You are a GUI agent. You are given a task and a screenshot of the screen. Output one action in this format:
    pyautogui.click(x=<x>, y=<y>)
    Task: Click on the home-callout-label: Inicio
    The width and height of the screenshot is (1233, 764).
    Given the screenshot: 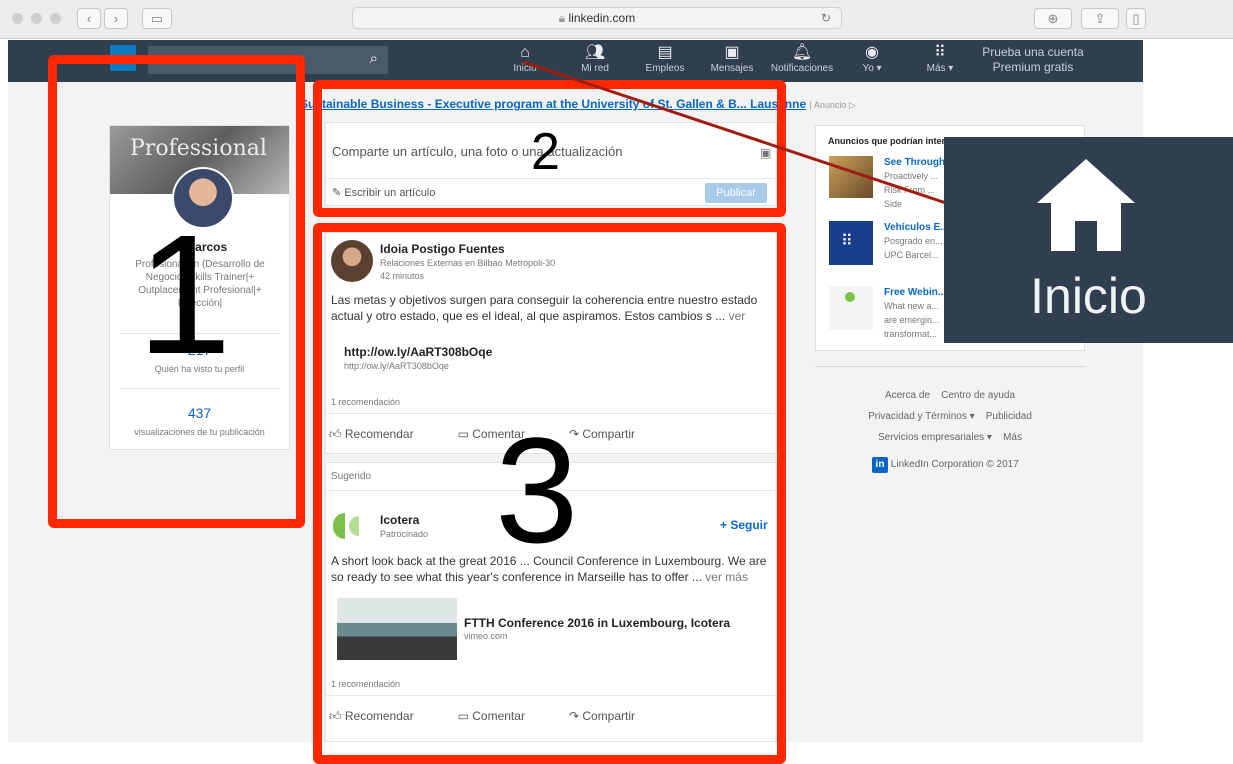 What is the action you would take?
    pyautogui.click(x=1088, y=296)
    